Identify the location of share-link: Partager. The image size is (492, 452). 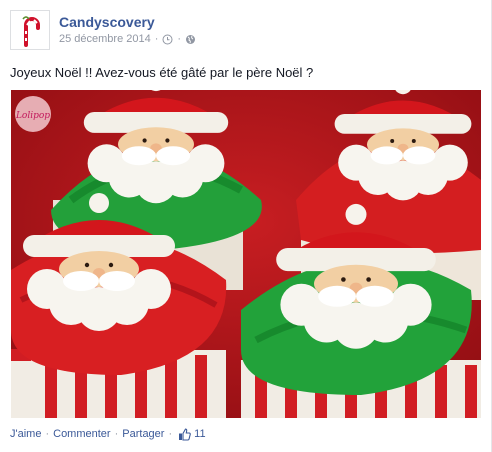
(143, 434).